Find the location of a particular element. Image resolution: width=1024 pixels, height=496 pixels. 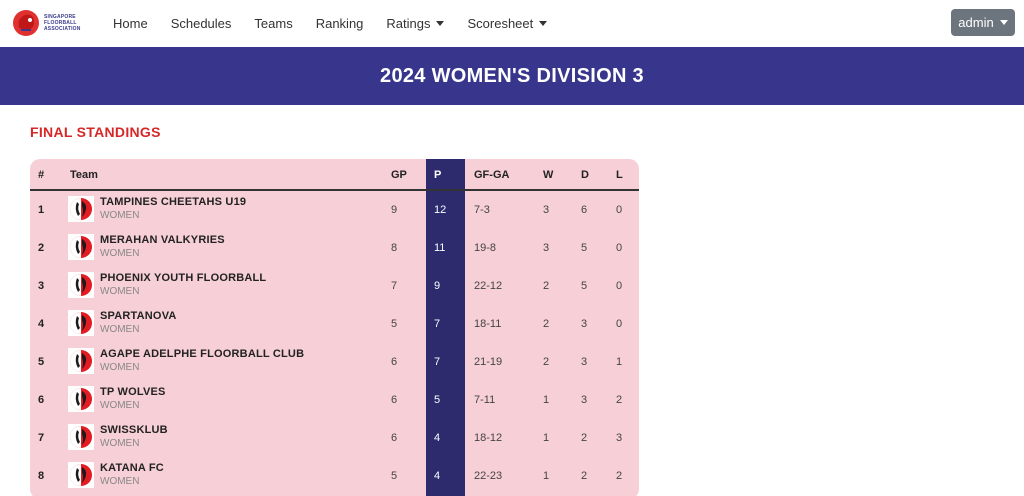

header-wins: W is located at coordinates (548, 175).